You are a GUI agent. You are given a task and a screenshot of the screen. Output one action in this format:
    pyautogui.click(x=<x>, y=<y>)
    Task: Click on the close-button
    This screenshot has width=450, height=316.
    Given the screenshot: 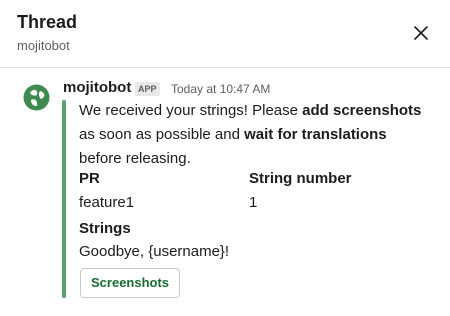 What is the action you would take?
    pyautogui.click(x=421, y=33)
    